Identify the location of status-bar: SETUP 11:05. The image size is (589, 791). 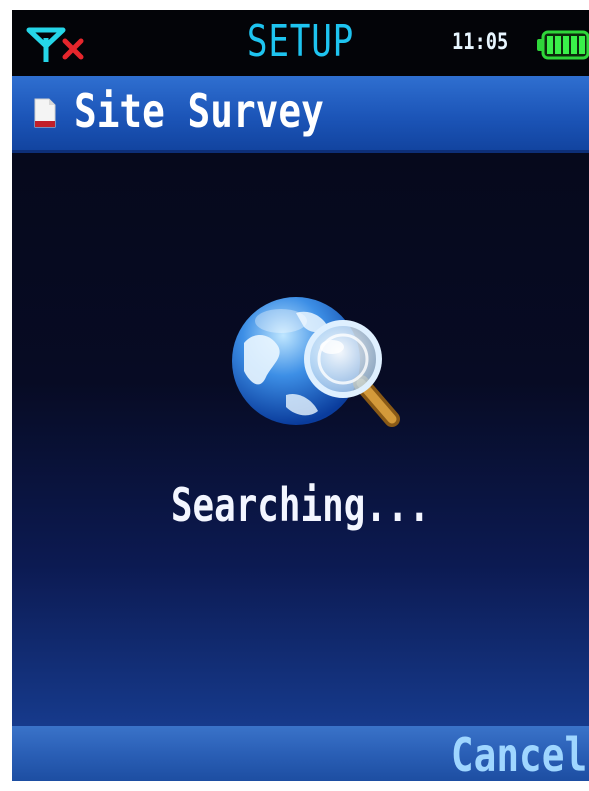
(300, 43).